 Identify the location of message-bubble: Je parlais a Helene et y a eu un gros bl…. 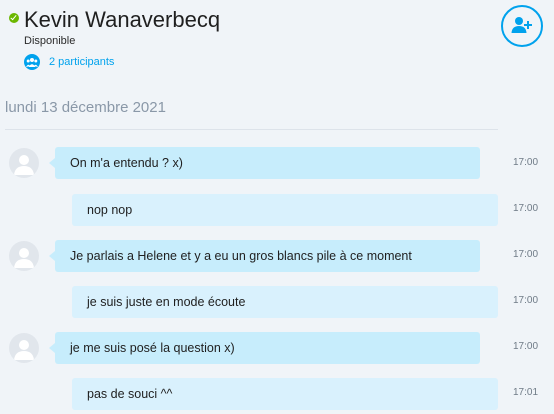
(264, 256).